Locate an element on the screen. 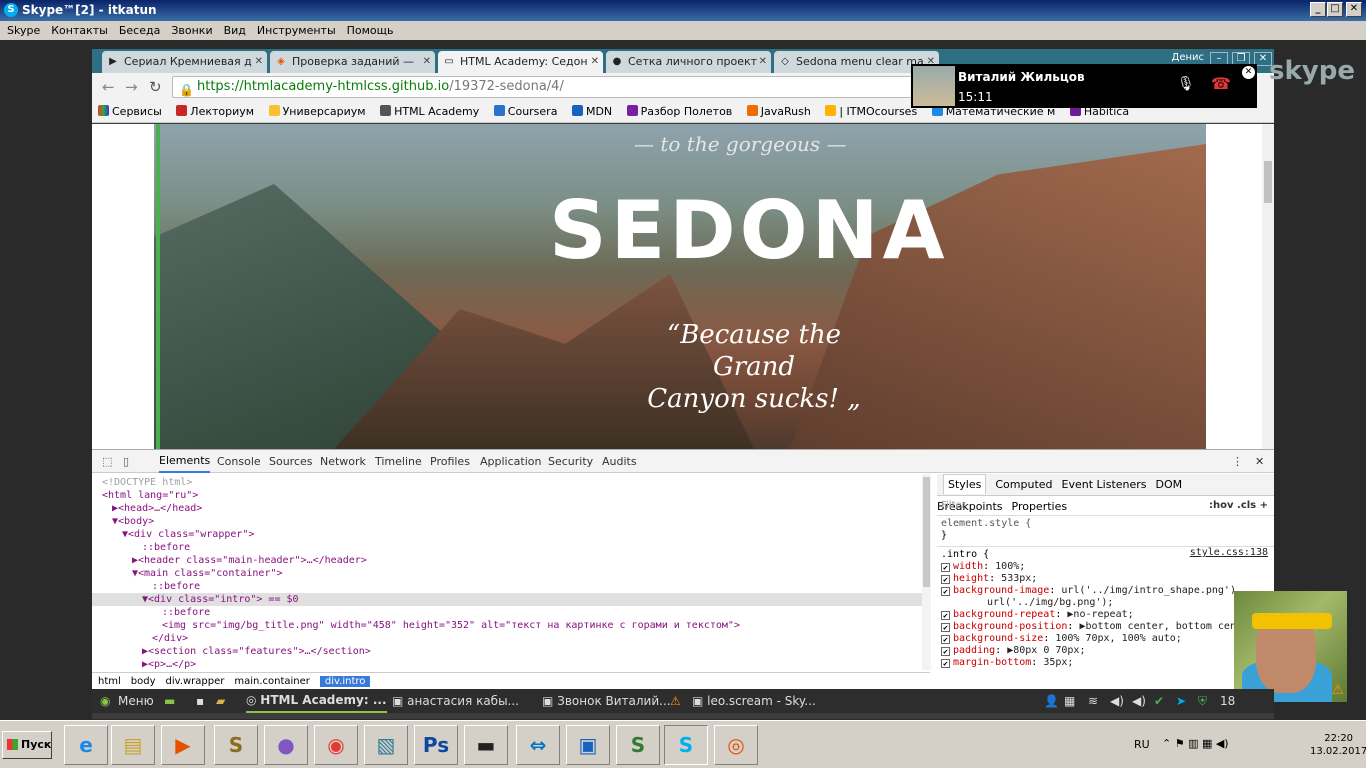 This screenshot has width=1366, height=768. sound-icon: ◀) is located at coordinates (1139, 701).